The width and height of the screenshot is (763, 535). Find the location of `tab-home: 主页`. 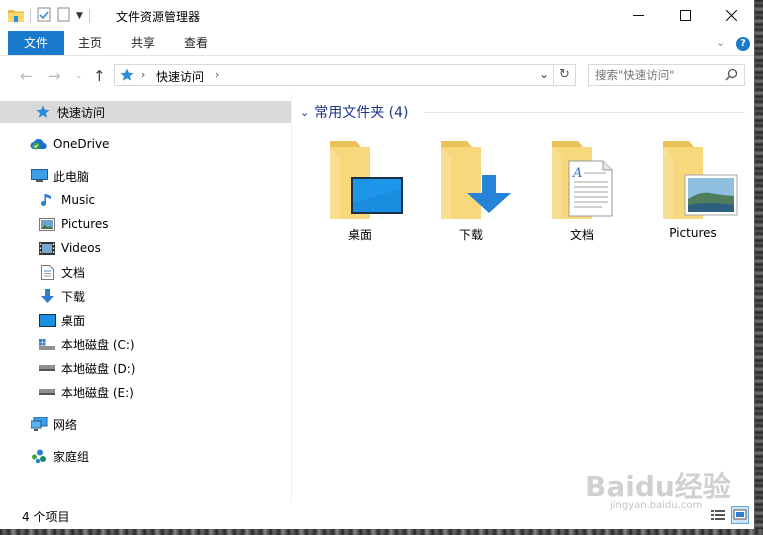

tab-home: 主页 is located at coordinates (90, 43).